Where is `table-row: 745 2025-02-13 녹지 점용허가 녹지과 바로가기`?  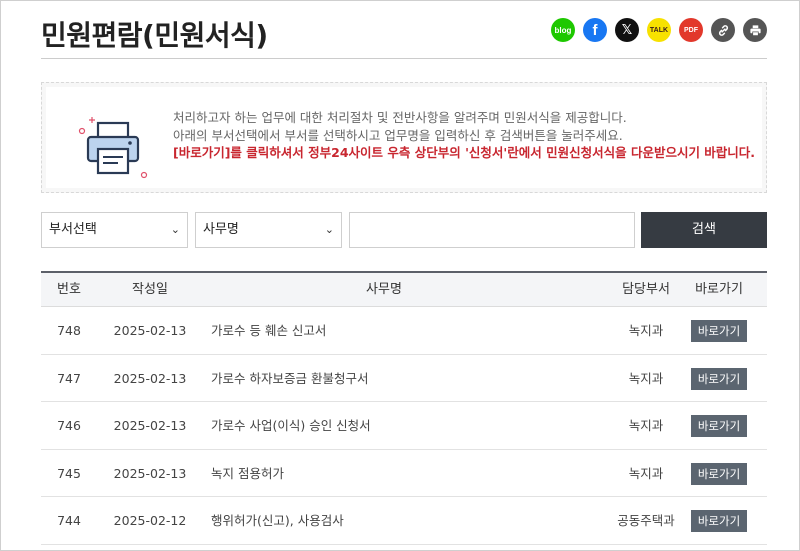
table-row: 745 2025-02-13 녹지 점용허가 녹지과 바로가기 is located at coordinates (404, 473).